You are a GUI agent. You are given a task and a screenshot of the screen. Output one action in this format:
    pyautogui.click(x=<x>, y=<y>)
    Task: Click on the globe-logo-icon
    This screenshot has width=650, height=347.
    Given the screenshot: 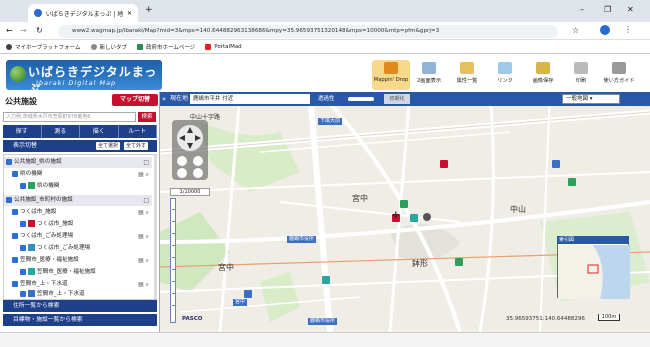 What is the action you would take?
    pyautogui.click(x=18, y=74)
    